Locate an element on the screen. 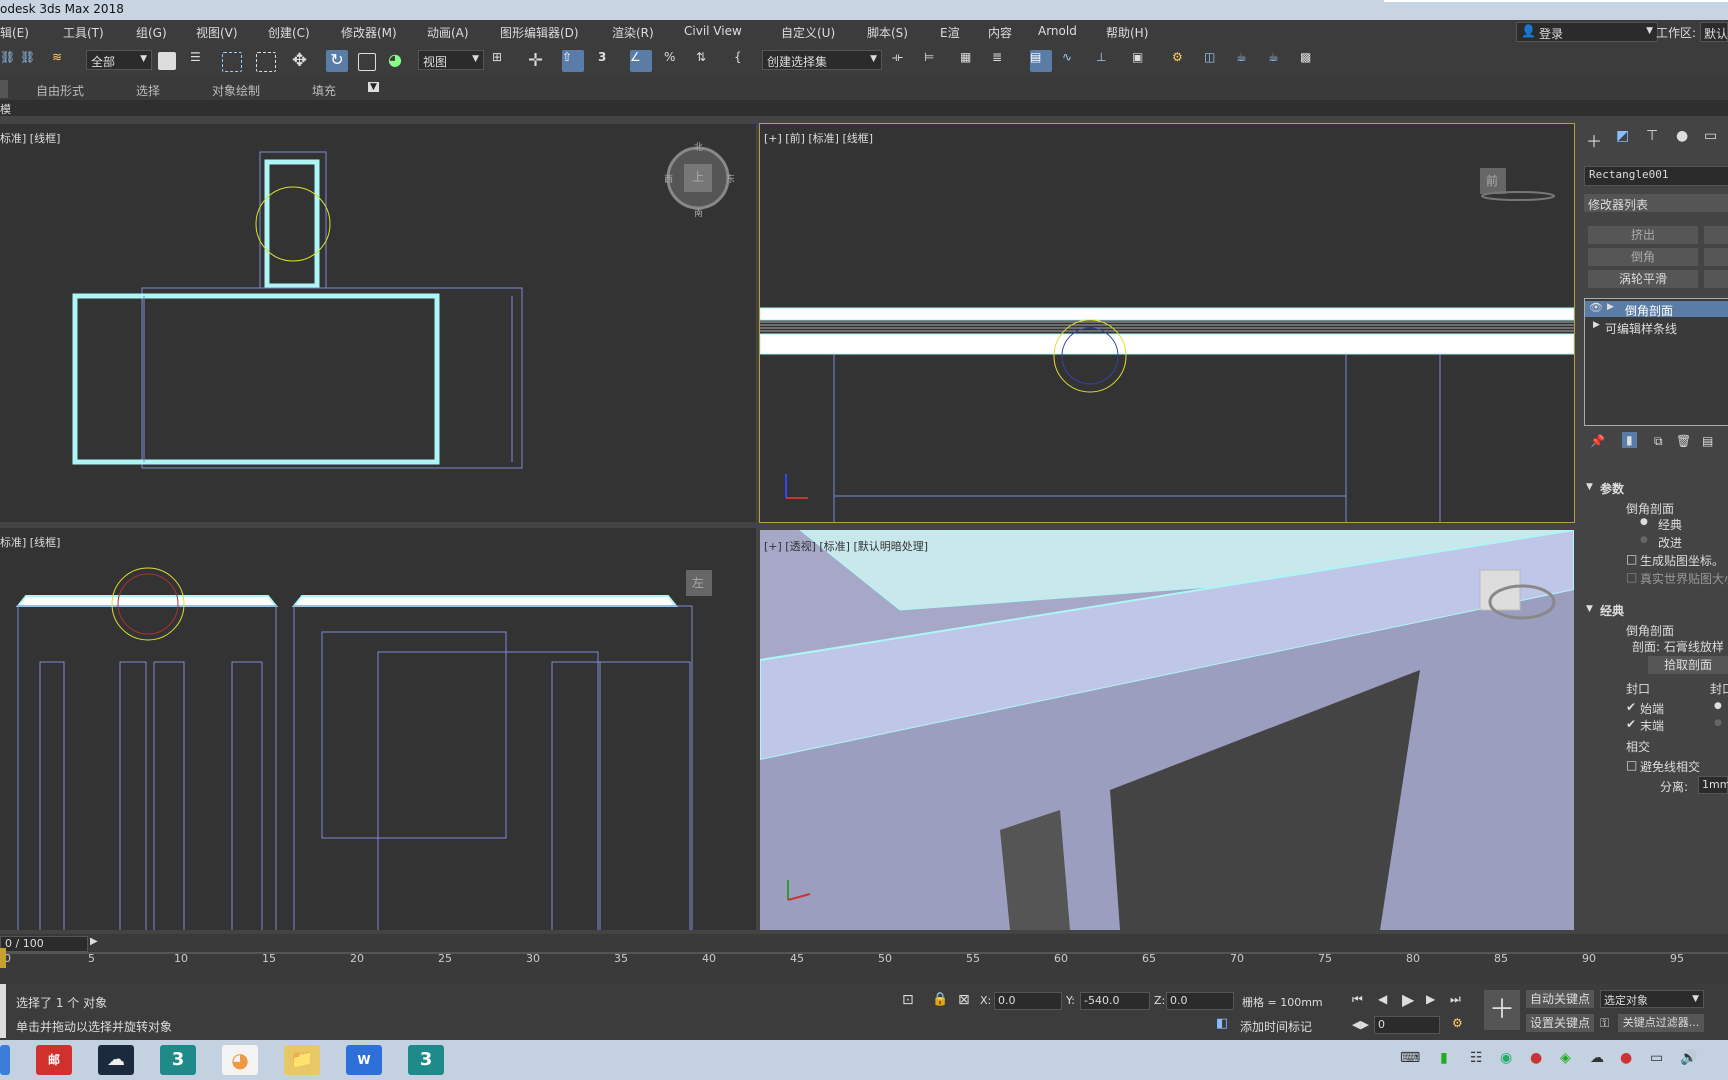 The height and width of the screenshot is (1080, 1728). schematic-view-icon: ⊥ is located at coordinates (1107, 61).